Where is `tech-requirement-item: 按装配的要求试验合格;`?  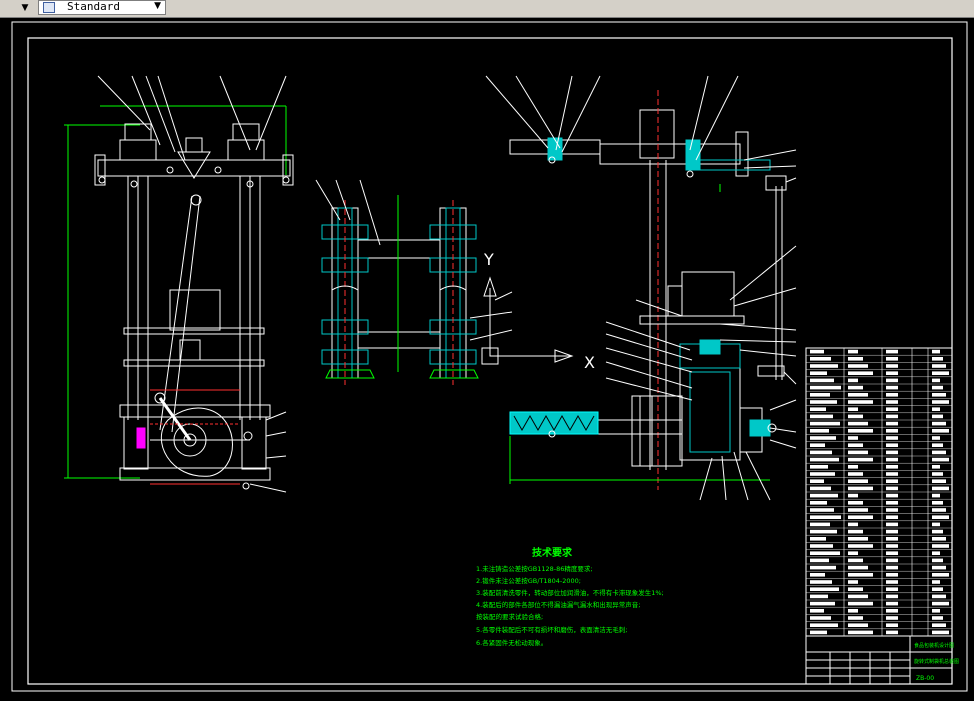 tech-requirement-item: 按装配的要求试验合格; is located at coordinates (509, 616).